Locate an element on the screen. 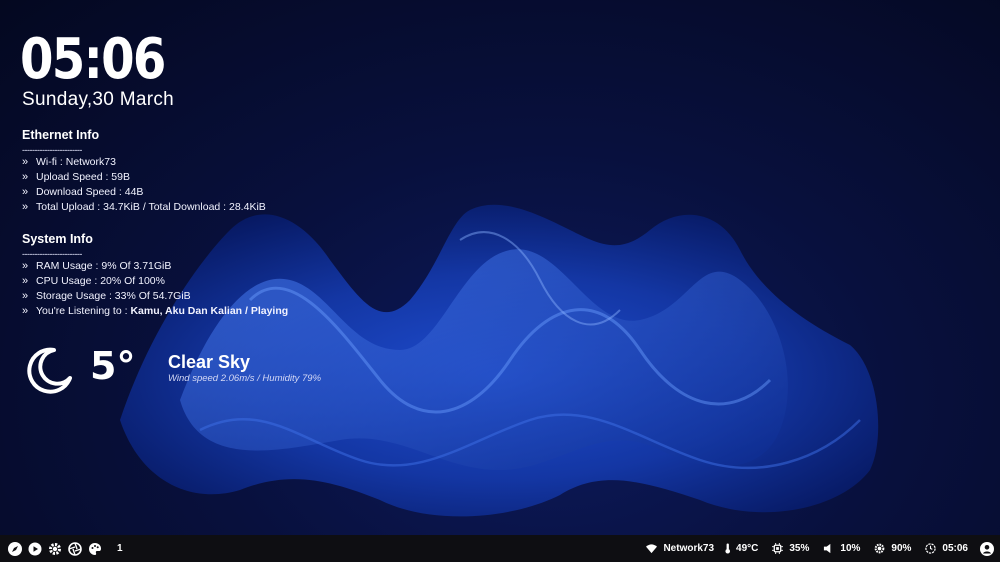 The width and height of the screenshot is (1000, 562). cpu-icon is located at coordinates (778, 548).